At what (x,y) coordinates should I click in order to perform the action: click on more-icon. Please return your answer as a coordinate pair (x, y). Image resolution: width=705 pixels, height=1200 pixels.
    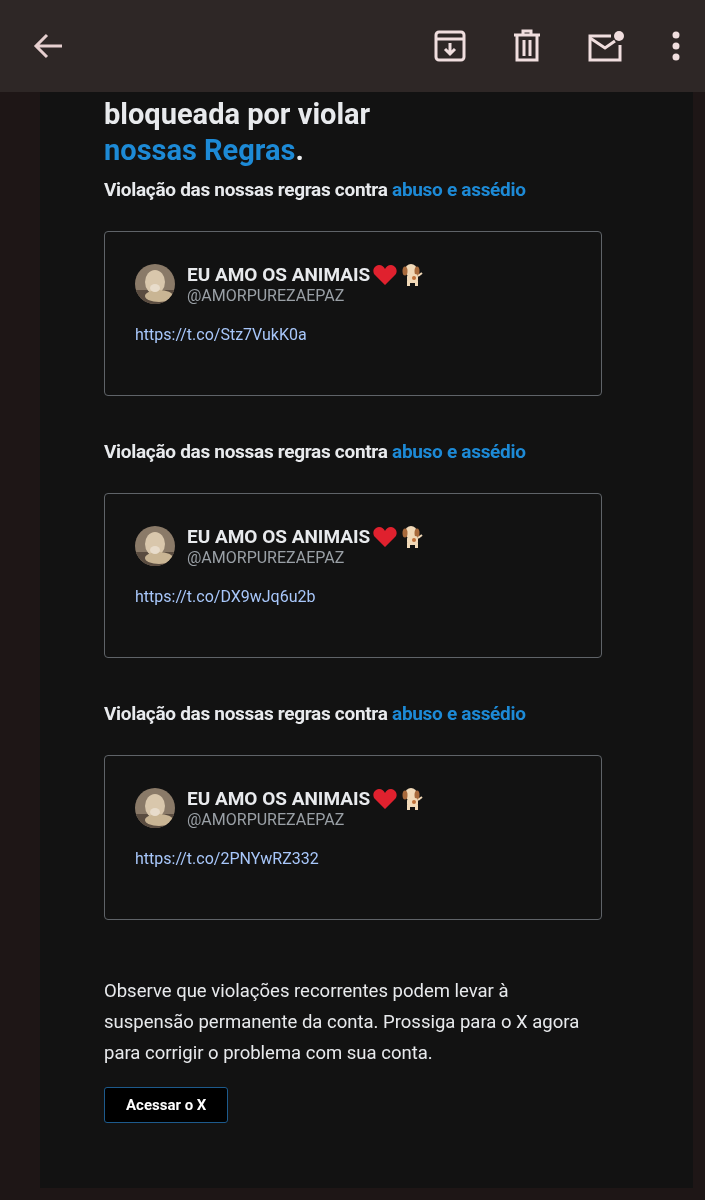
    Looking at the image, I should click on (676, 46).